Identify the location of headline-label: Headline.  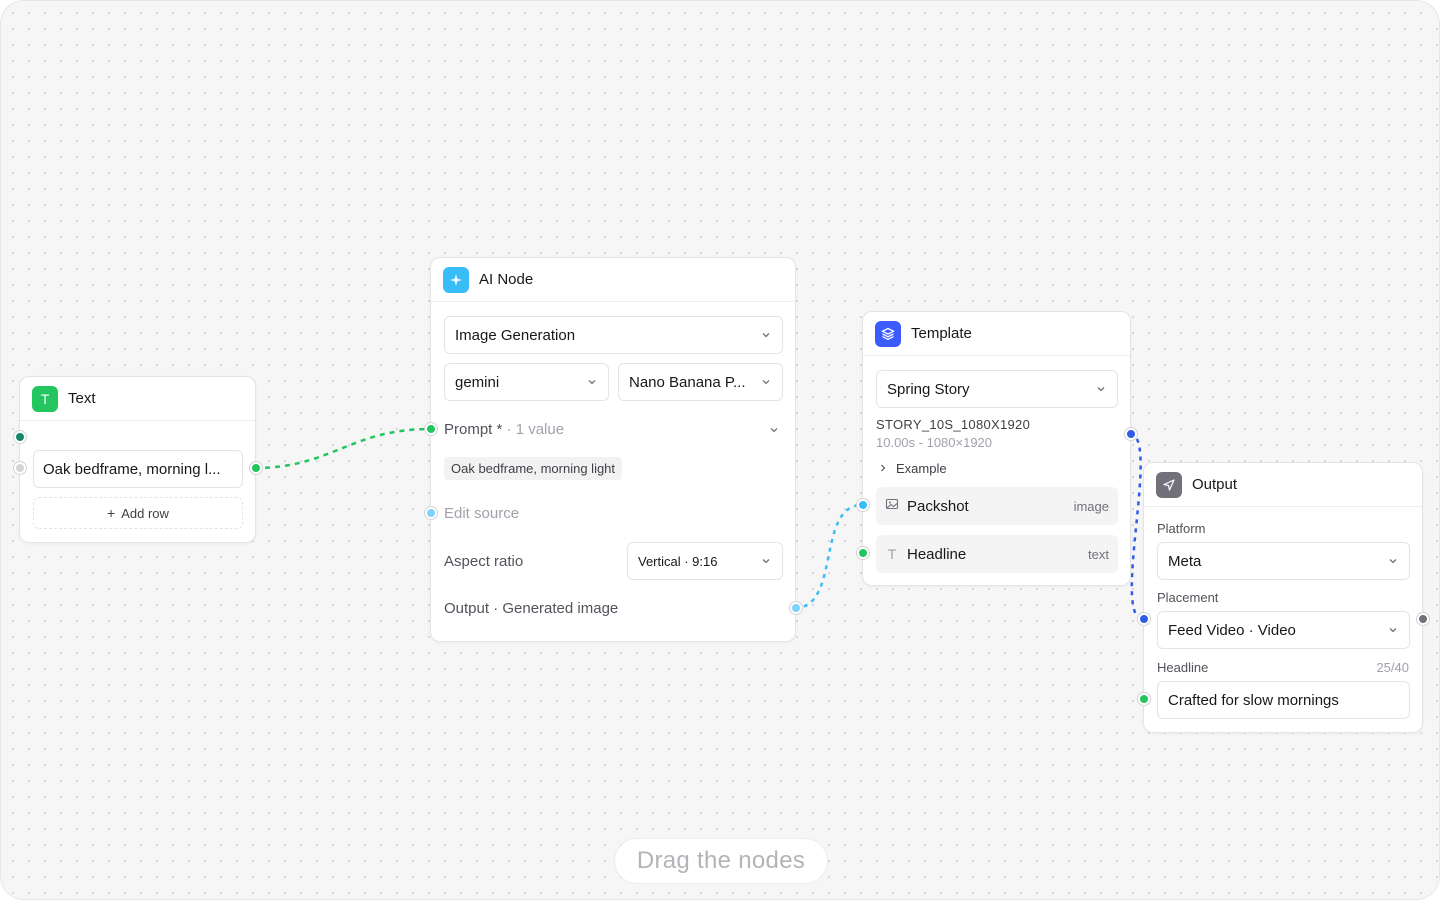
(1183, 667).